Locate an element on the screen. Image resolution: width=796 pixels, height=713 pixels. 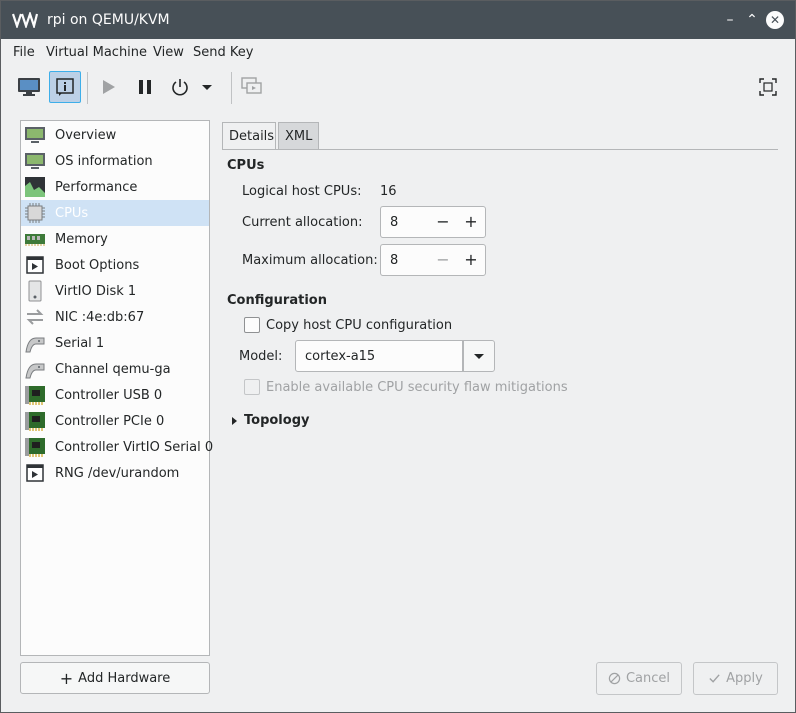
sidebar-item-label: Controller VirtIO Serial 0 is located at coordinates (134, 447).